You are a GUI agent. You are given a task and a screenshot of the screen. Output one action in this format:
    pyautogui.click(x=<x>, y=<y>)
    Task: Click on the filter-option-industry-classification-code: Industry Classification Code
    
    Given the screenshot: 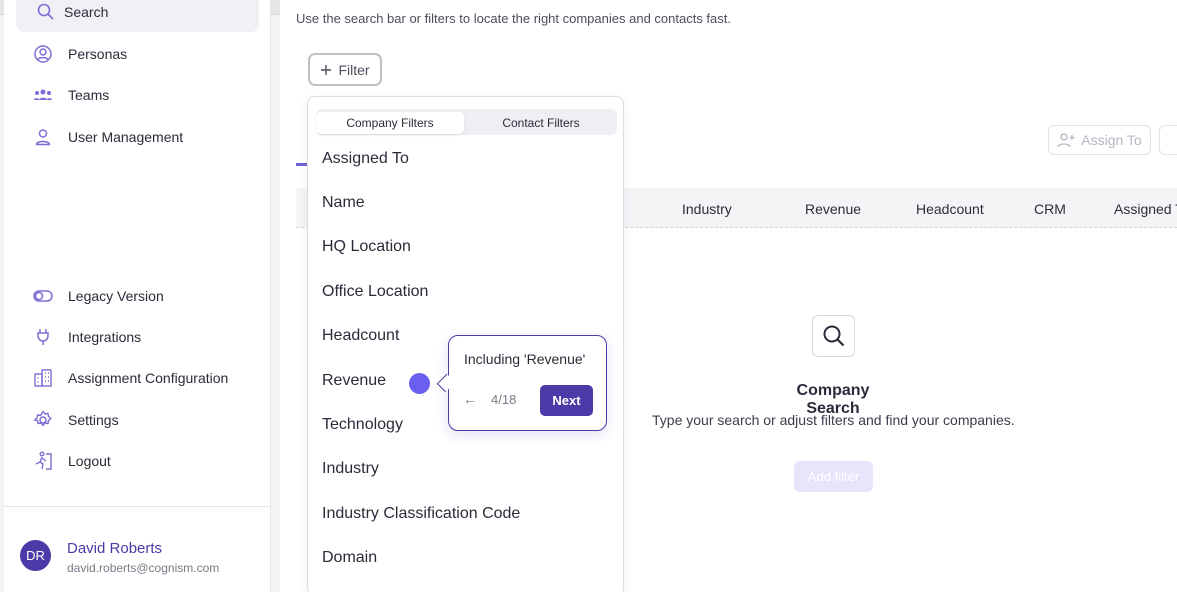 What is the action you would take?
    pyautogui.click(x=421, y=514)
    